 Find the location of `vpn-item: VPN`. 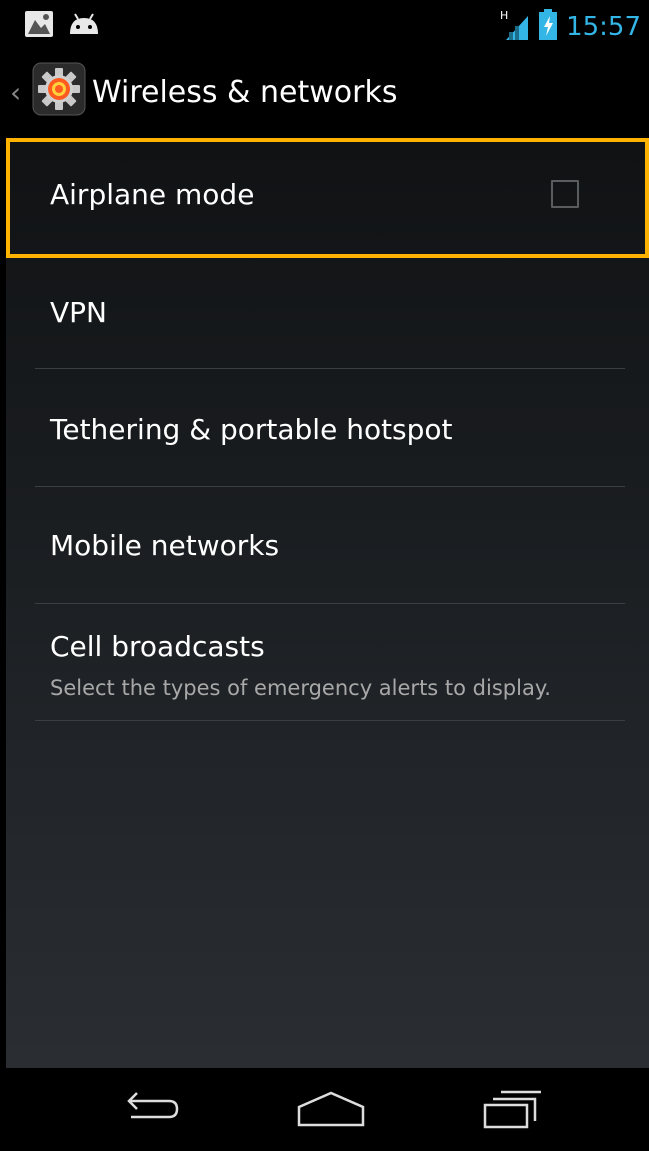

vpn-item: VPN is located at coordinates (327, 313).